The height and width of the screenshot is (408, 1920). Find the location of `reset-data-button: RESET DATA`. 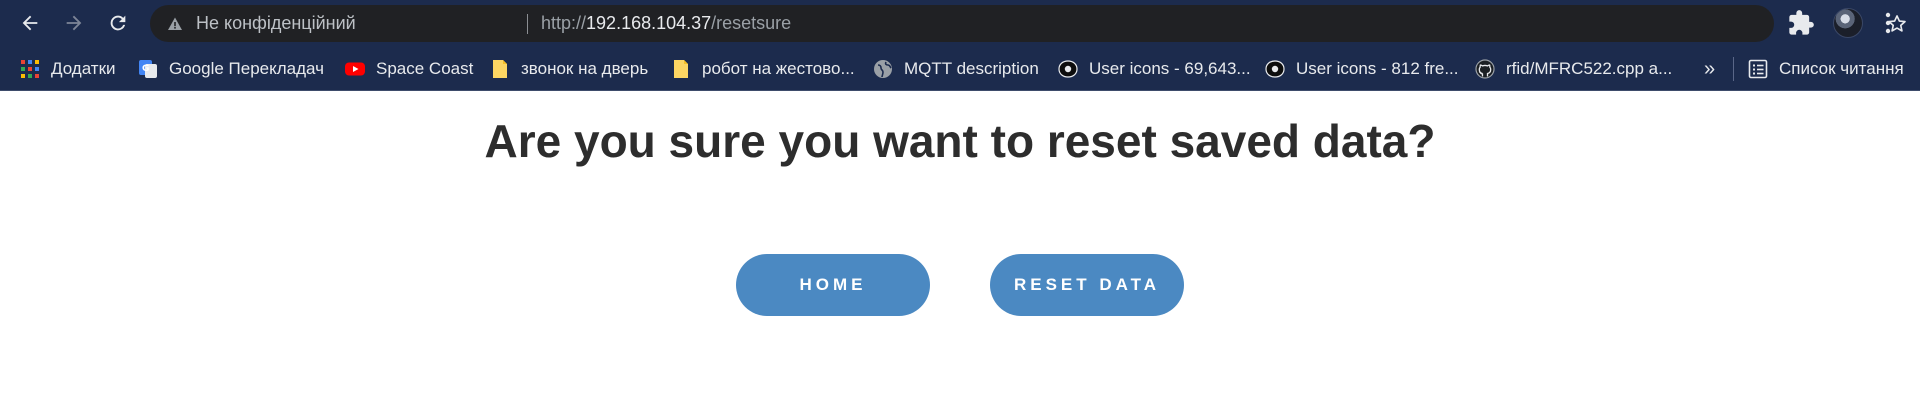

reset-data-button: RESET DATA is located at coordinates (1087, 285).